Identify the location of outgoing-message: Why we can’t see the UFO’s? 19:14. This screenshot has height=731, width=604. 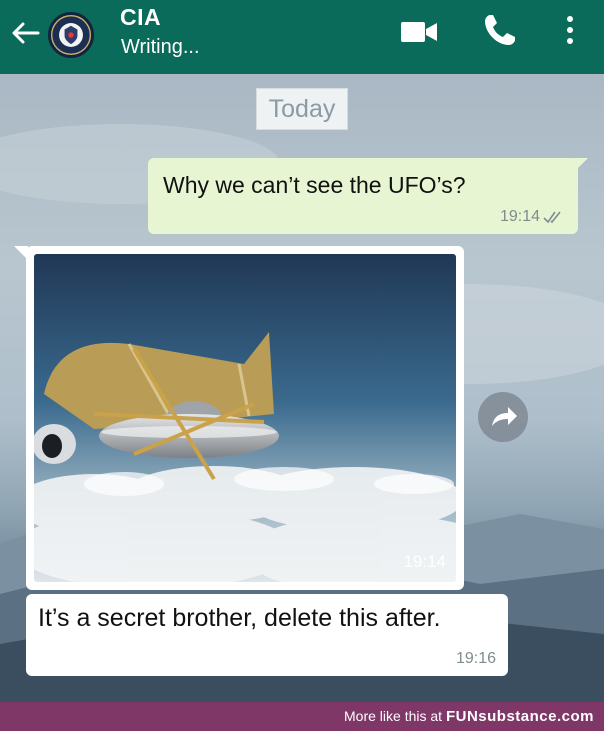
(368, 196).